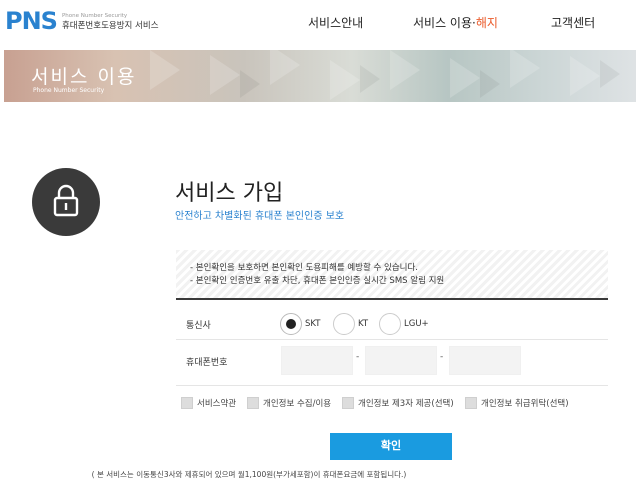 The height and width of the screenshot is (488, 640). I want to click on carrier-radio-lgu: LGU+, so click(404, 324).